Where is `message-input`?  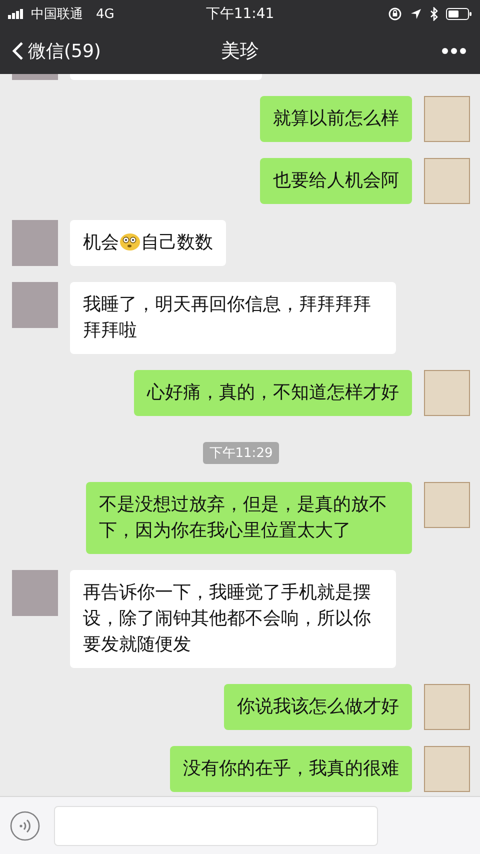
message-input is located at coordinates (216, 826).